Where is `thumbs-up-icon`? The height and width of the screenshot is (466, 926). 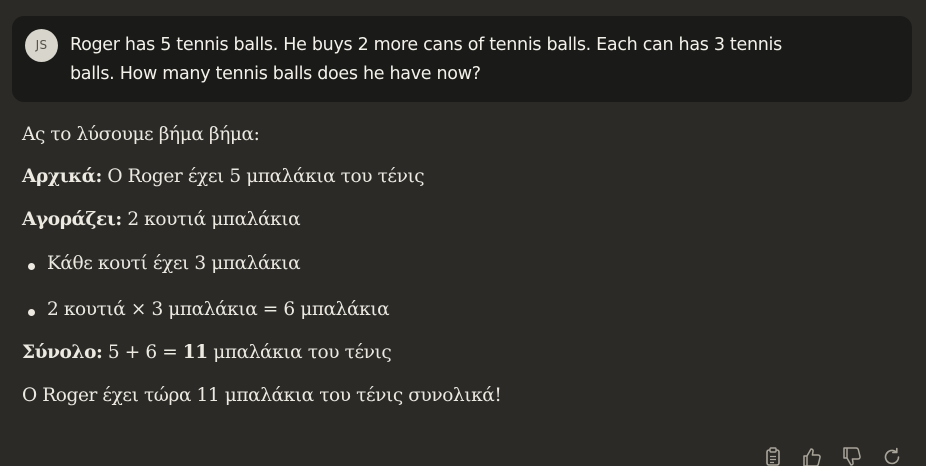
thumbs-up-icon is located at coordinates (812, 457).